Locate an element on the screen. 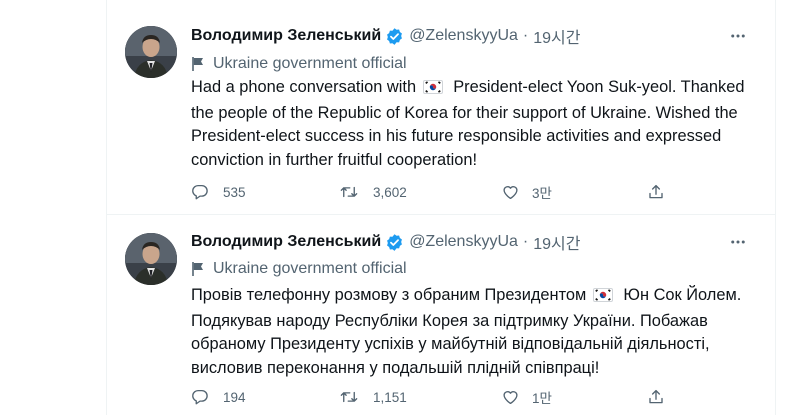 This screenshot has width=800, height=415. like-count: 1만 is located at coordinates (542, 398).